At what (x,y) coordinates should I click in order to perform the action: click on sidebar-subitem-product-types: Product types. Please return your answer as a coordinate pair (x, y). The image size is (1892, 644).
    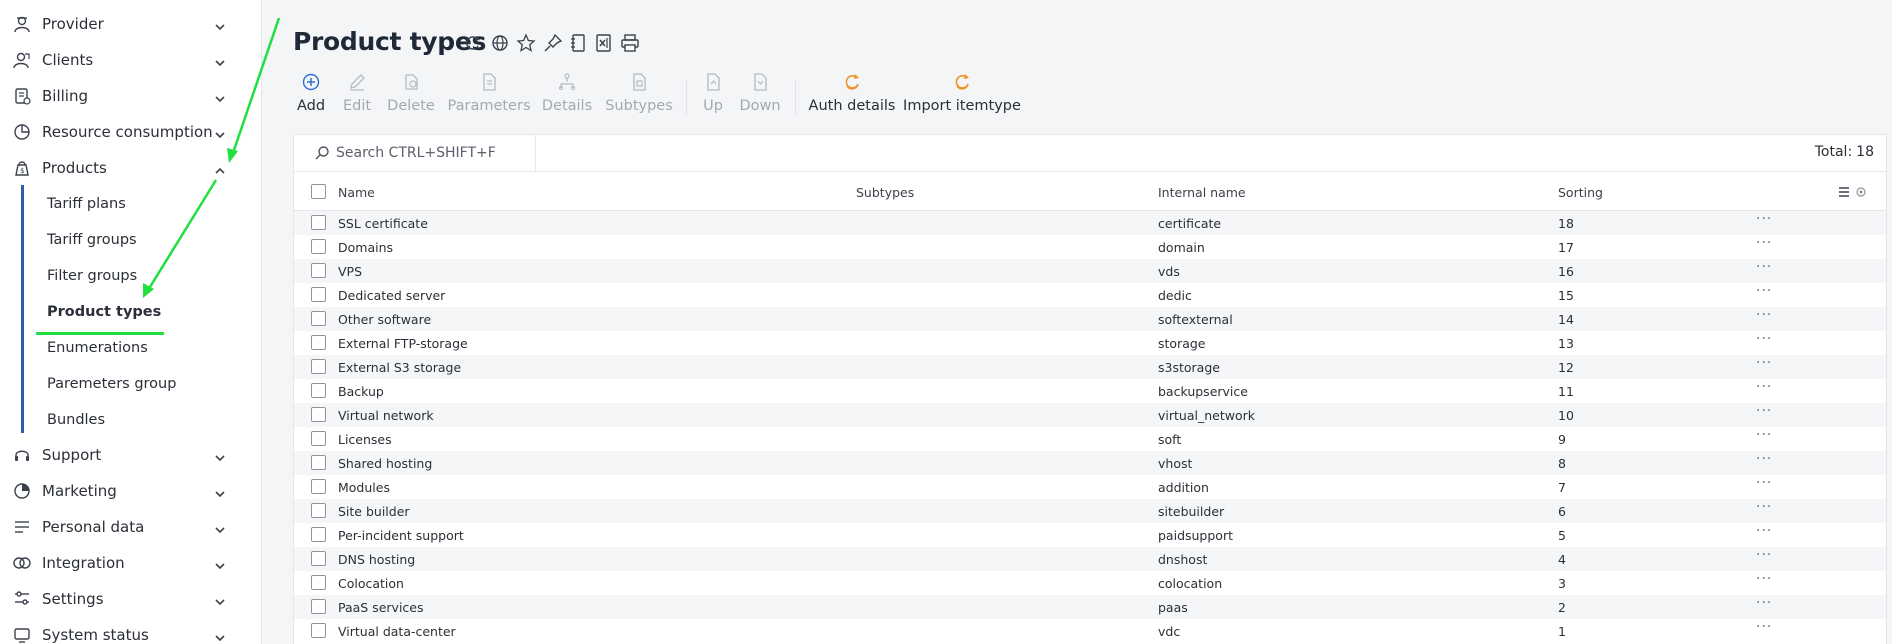
    Looking at the image, I should click on (142, 312).